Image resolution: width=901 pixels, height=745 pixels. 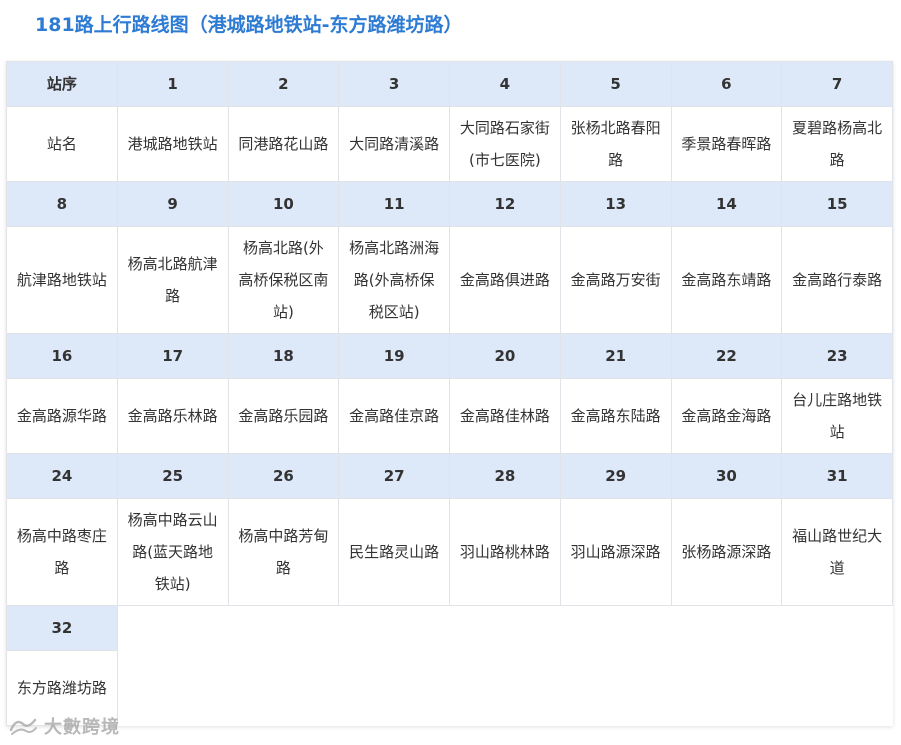 What do you see at coordinates (837, 356) in the screenshot?
I see `stop-number: 23` at bounding box center [837, 356].